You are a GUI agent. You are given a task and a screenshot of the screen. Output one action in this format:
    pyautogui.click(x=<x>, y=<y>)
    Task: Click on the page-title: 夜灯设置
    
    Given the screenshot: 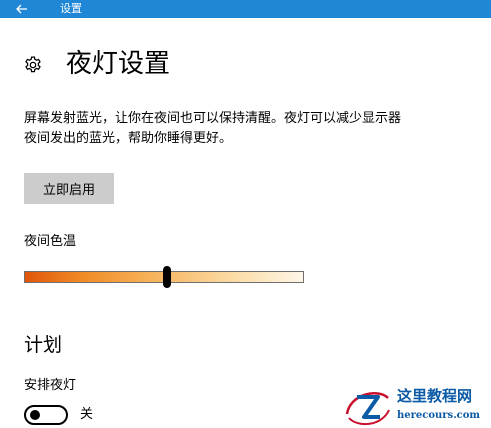 What is the action you would take?
    pyautogui.click(x=118, y=64)
    